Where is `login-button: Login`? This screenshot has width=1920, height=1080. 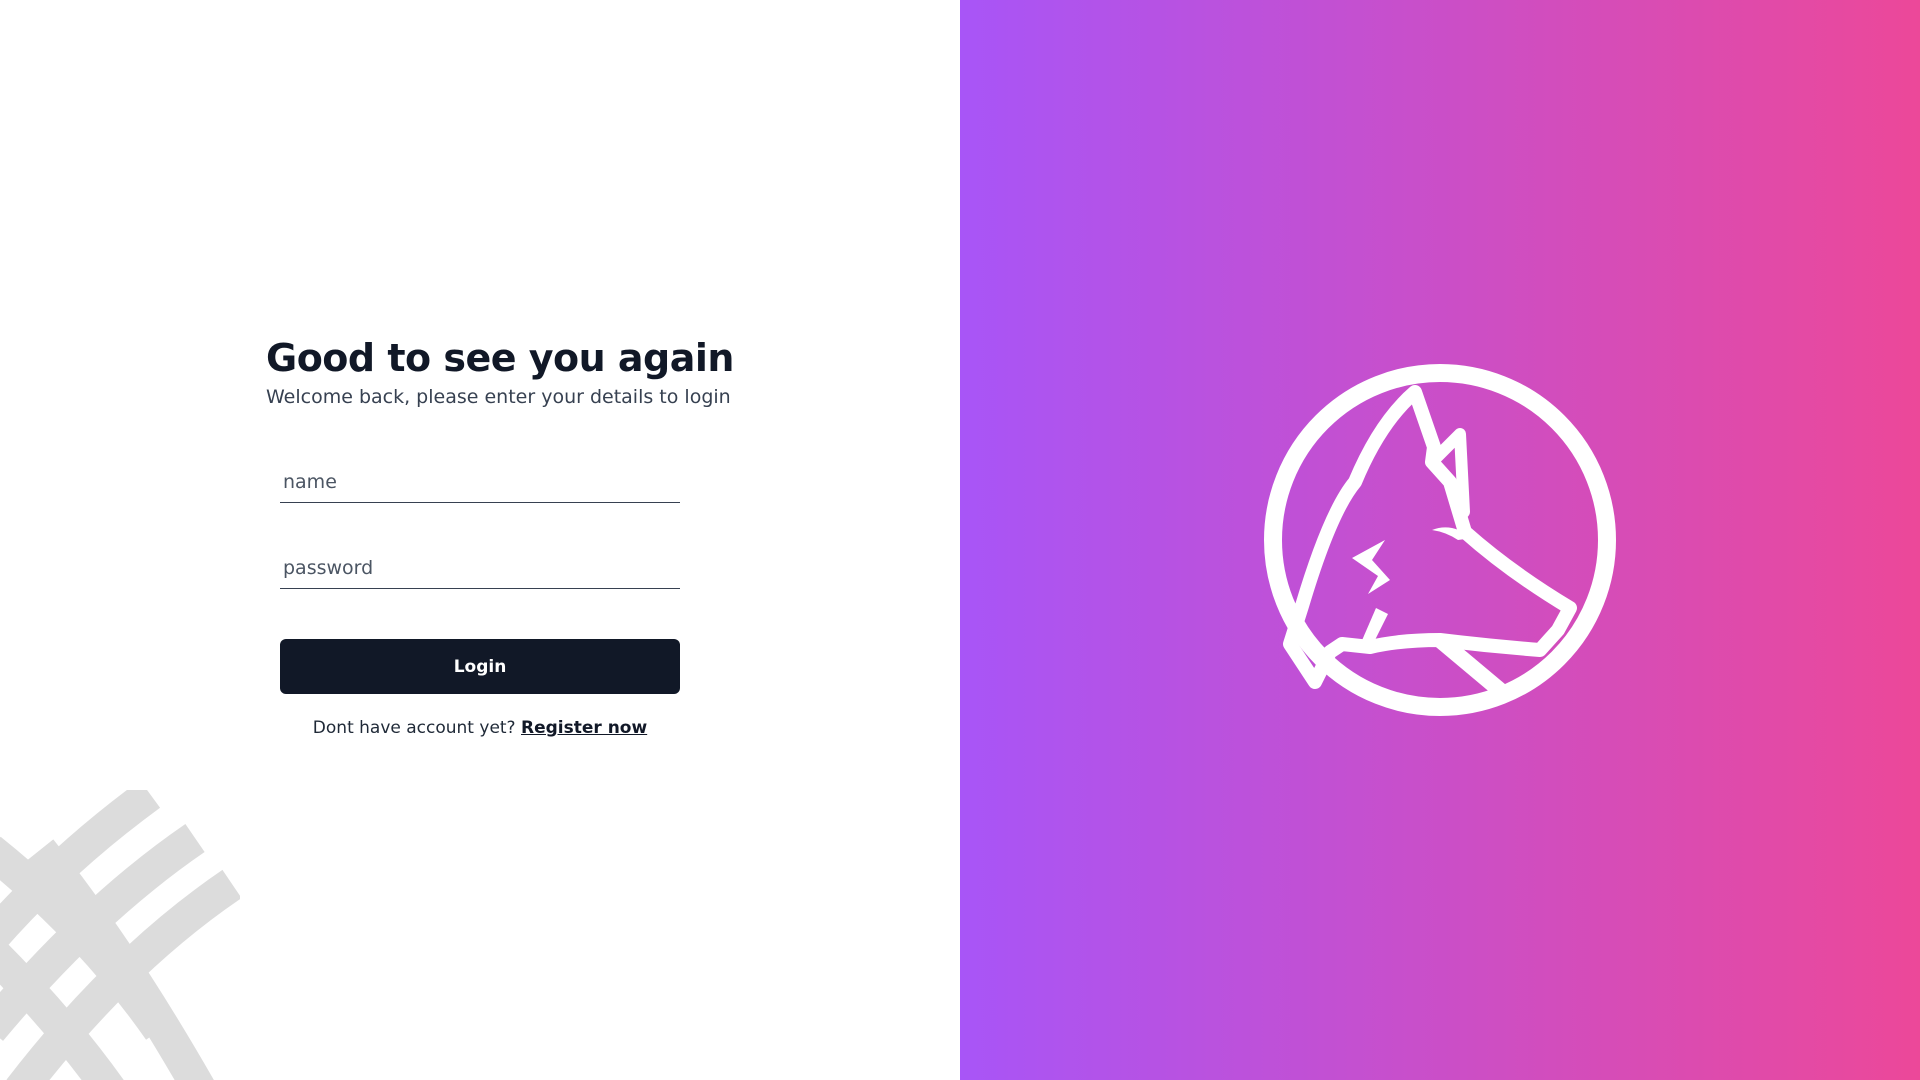 login-button: Login is located at coordinates (480, 666).